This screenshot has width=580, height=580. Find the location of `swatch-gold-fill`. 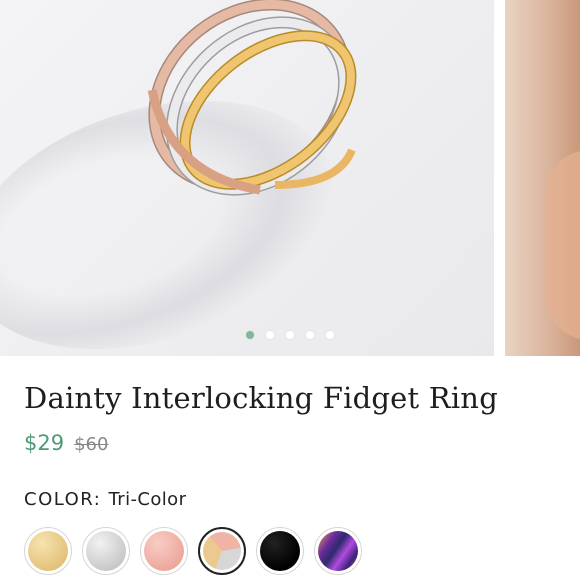

swatch-gold-fill is located at coordinates (48, 551).